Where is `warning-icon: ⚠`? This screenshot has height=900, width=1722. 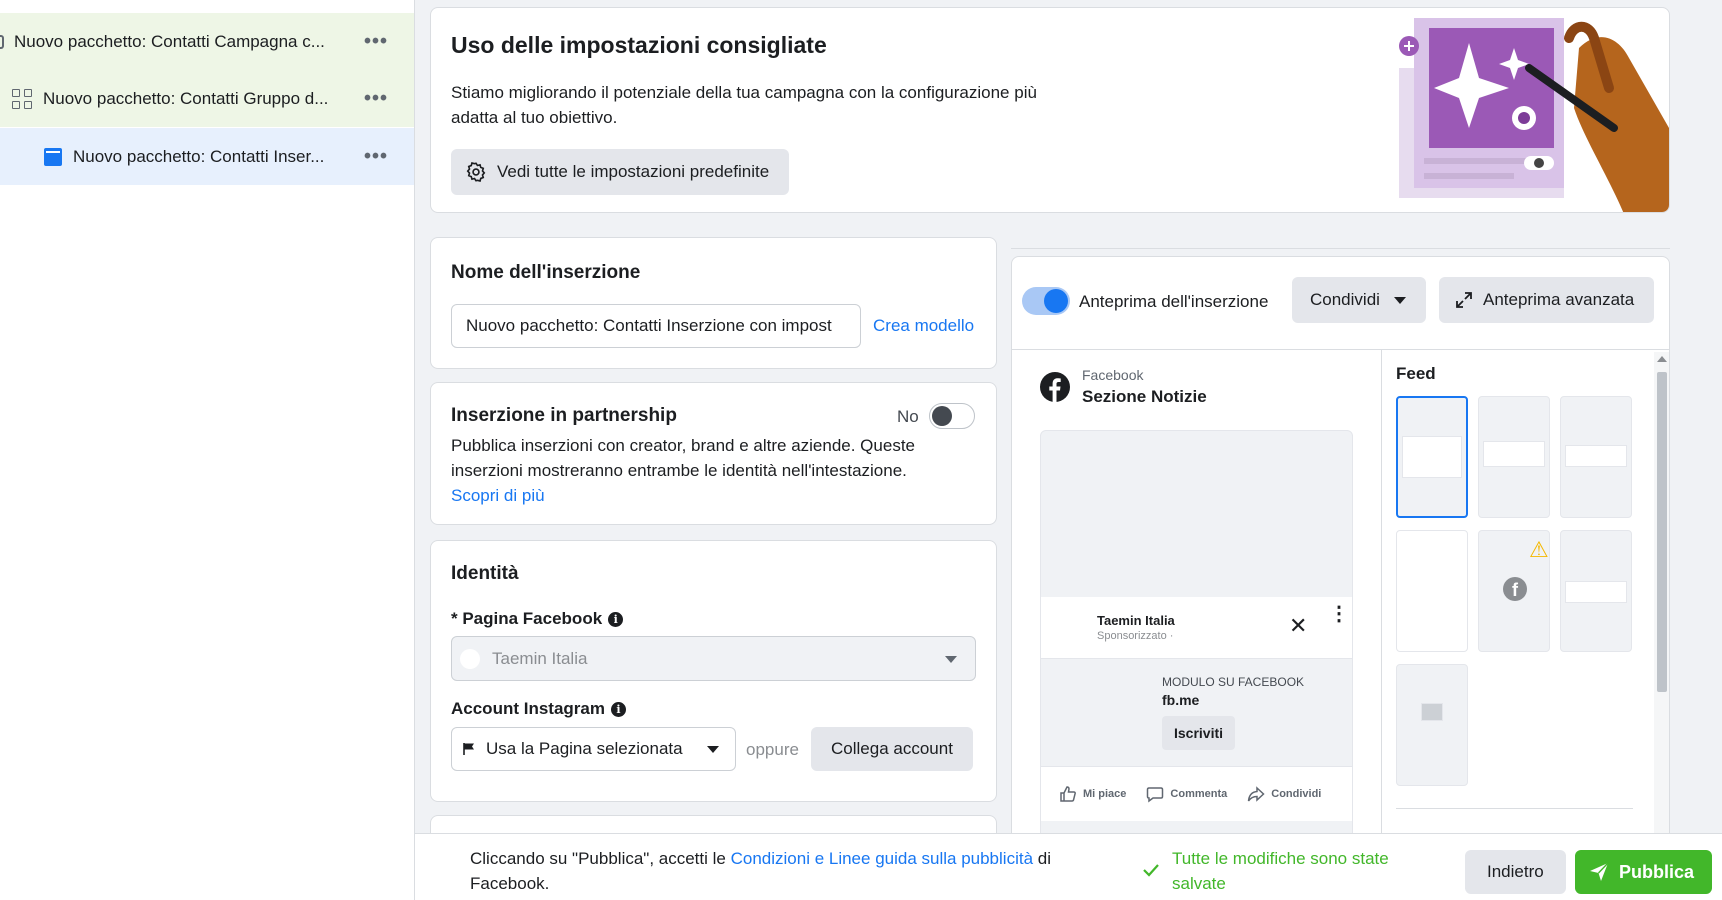 warning-icon: ⚠ is located at coordinates (1539, 549).